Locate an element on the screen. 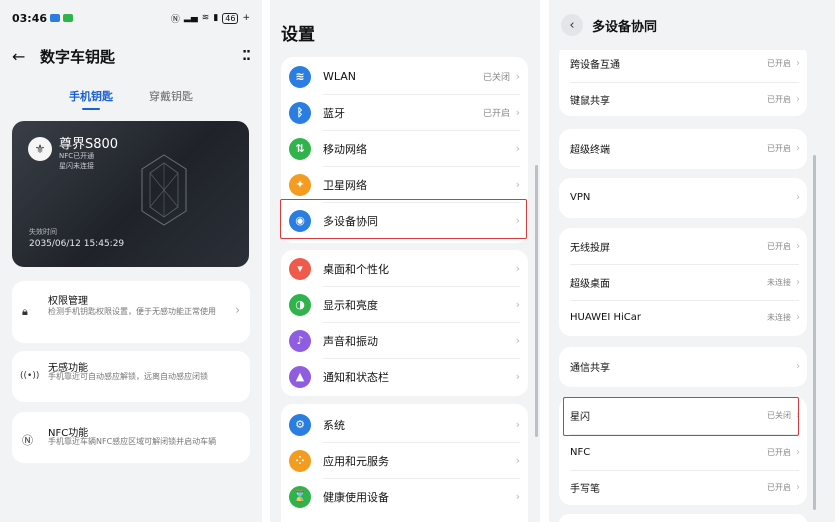 The image size is (835, 522). tab-phone-key: 手机钥匙 is located at coordinates (91, 99).